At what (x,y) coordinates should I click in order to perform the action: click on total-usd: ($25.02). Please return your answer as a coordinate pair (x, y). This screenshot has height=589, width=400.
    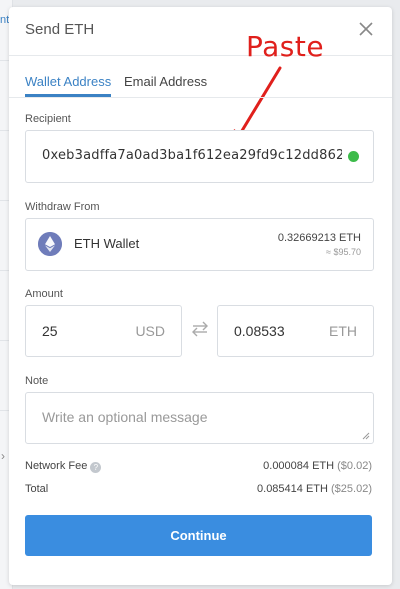
    Looking at the image, I should click on (351, 489).